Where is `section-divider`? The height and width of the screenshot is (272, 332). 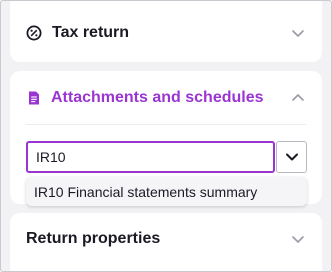 section-divider is located at coordinates (166, 124).